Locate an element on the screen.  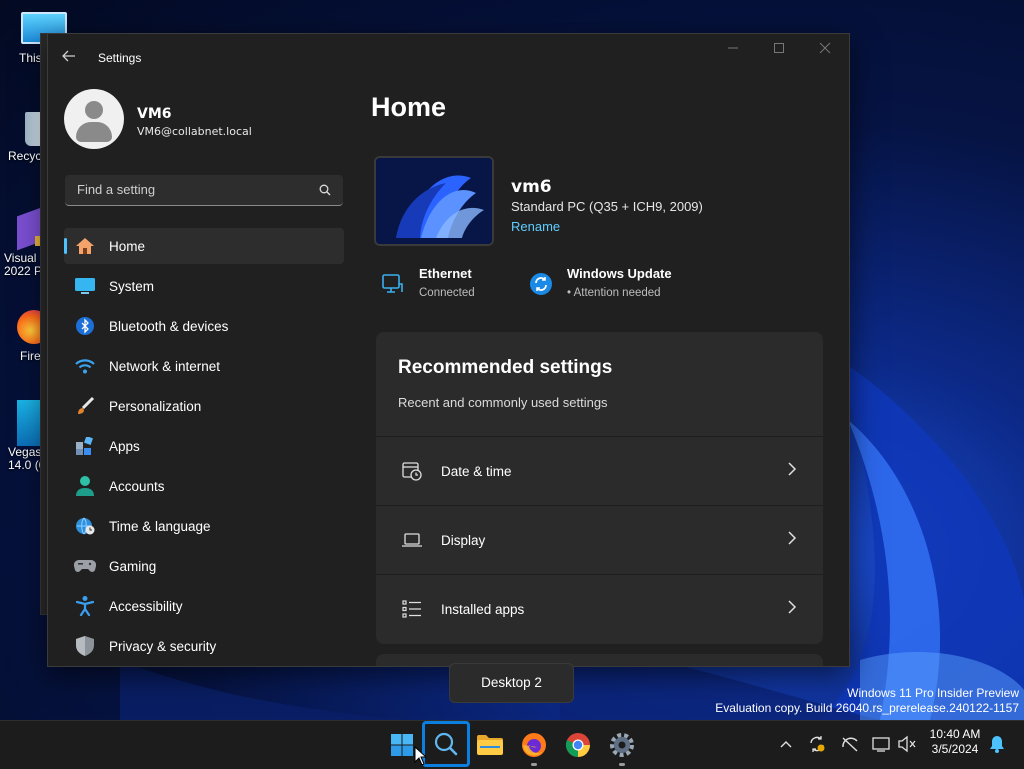
globe-clock-icon is located at coordinates (85, 526).